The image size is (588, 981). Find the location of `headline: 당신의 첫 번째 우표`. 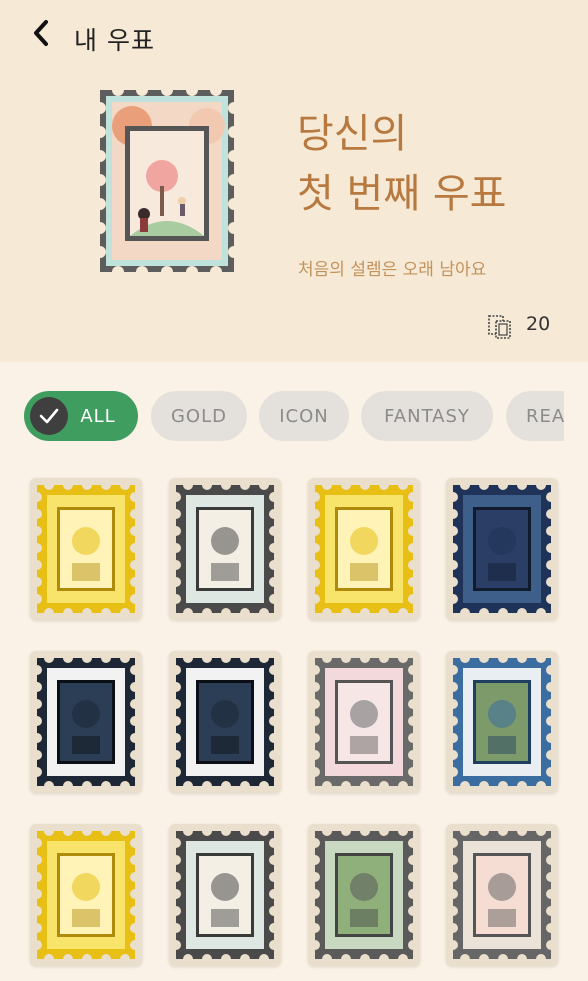

headline: 당신의 첫 번째 우표 is located at coordinates (401, 164).